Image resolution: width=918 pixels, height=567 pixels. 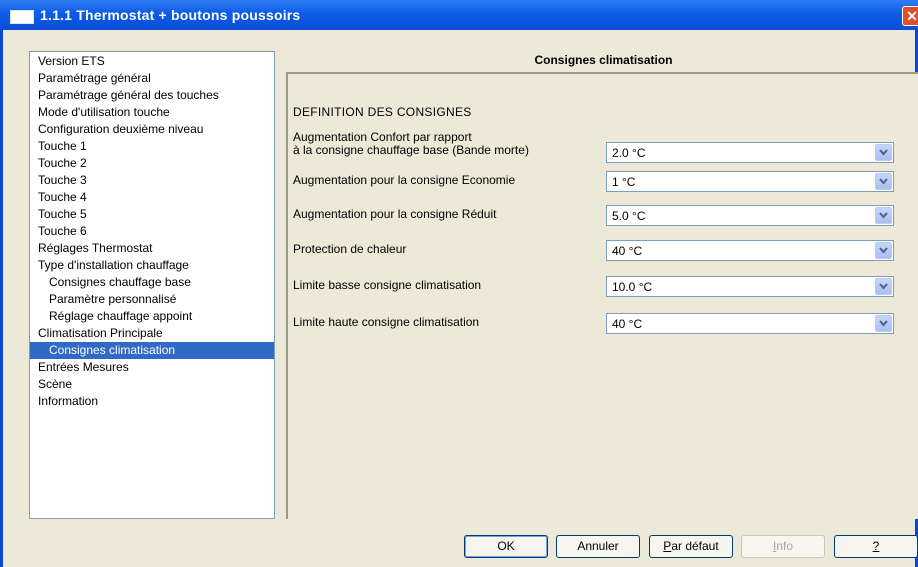 I want to click on tree-item: Réglage chauffage appoint, so click(x=152, y=316).